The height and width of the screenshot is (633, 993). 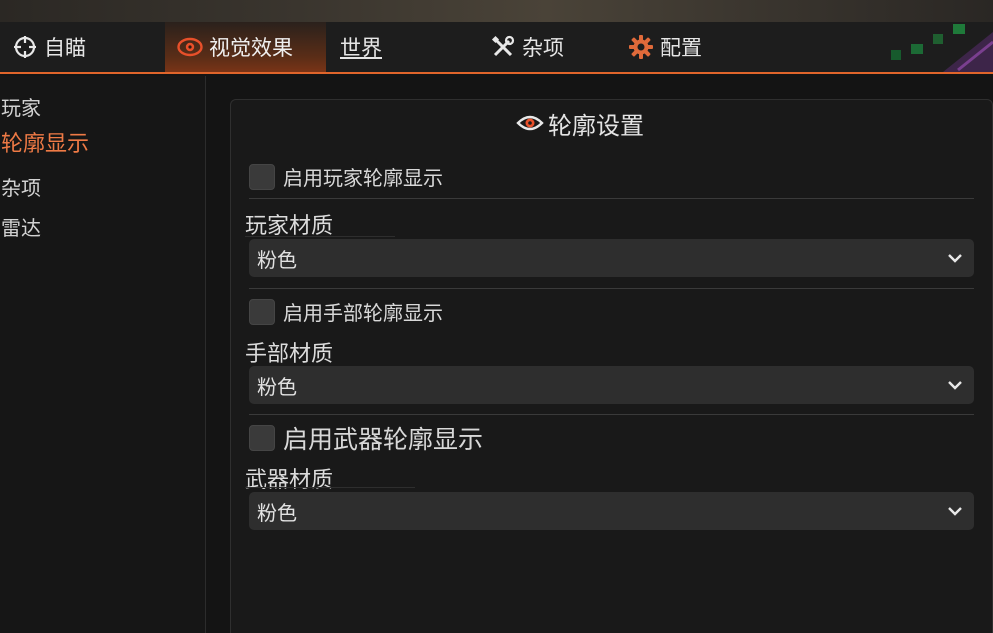 I want to click on top-tab-bar: 自瞄 视觉效果 世界 杂项 配置, so click(x=496, y=48).